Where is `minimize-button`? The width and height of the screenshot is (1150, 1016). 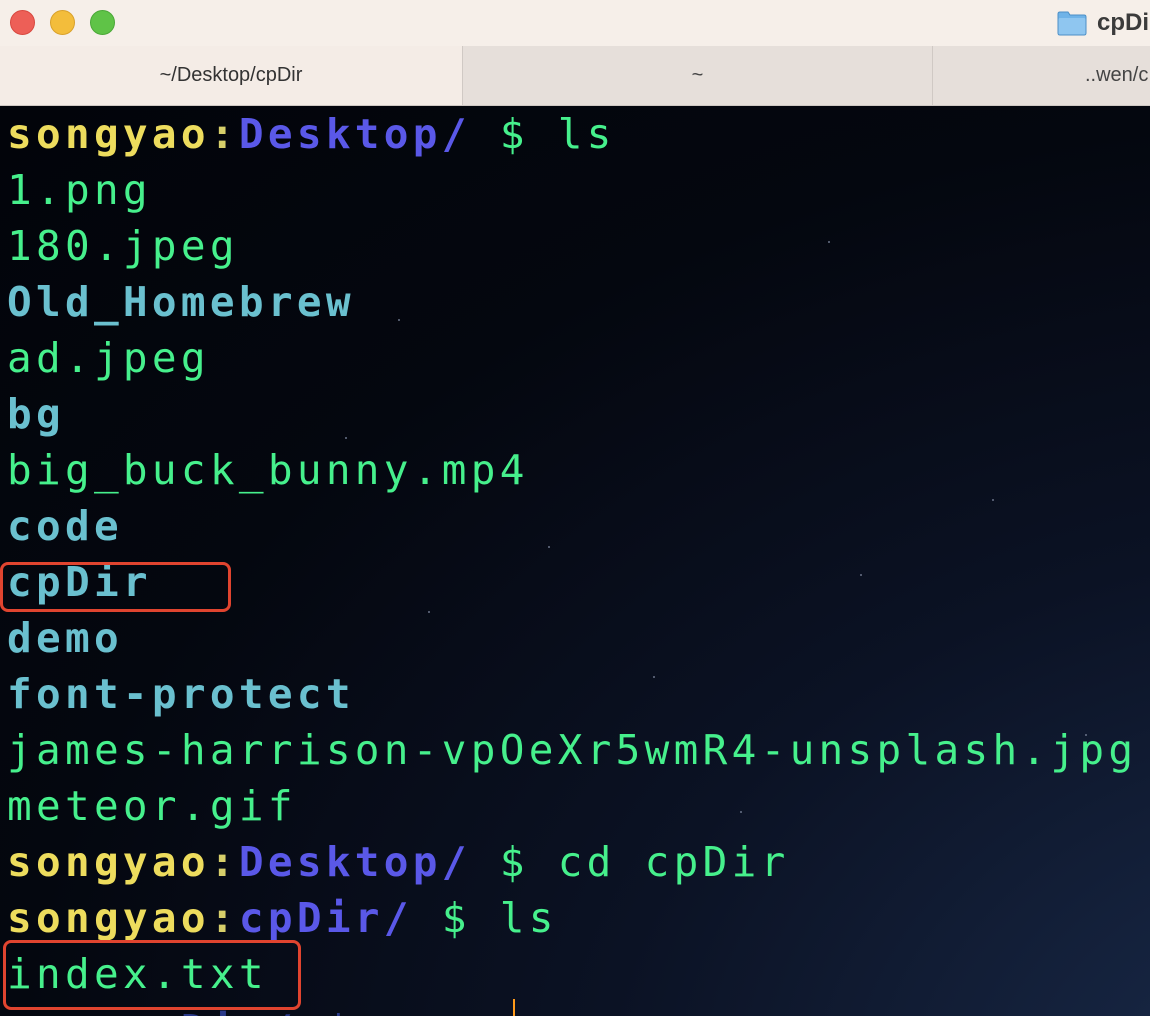 minimize-button is located at coordinates (62, 22).